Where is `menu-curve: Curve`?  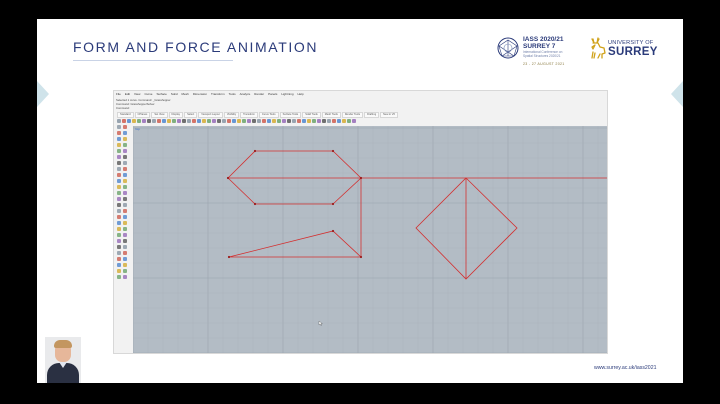
menu-curve: Curve is located at coordinates (148, 94).